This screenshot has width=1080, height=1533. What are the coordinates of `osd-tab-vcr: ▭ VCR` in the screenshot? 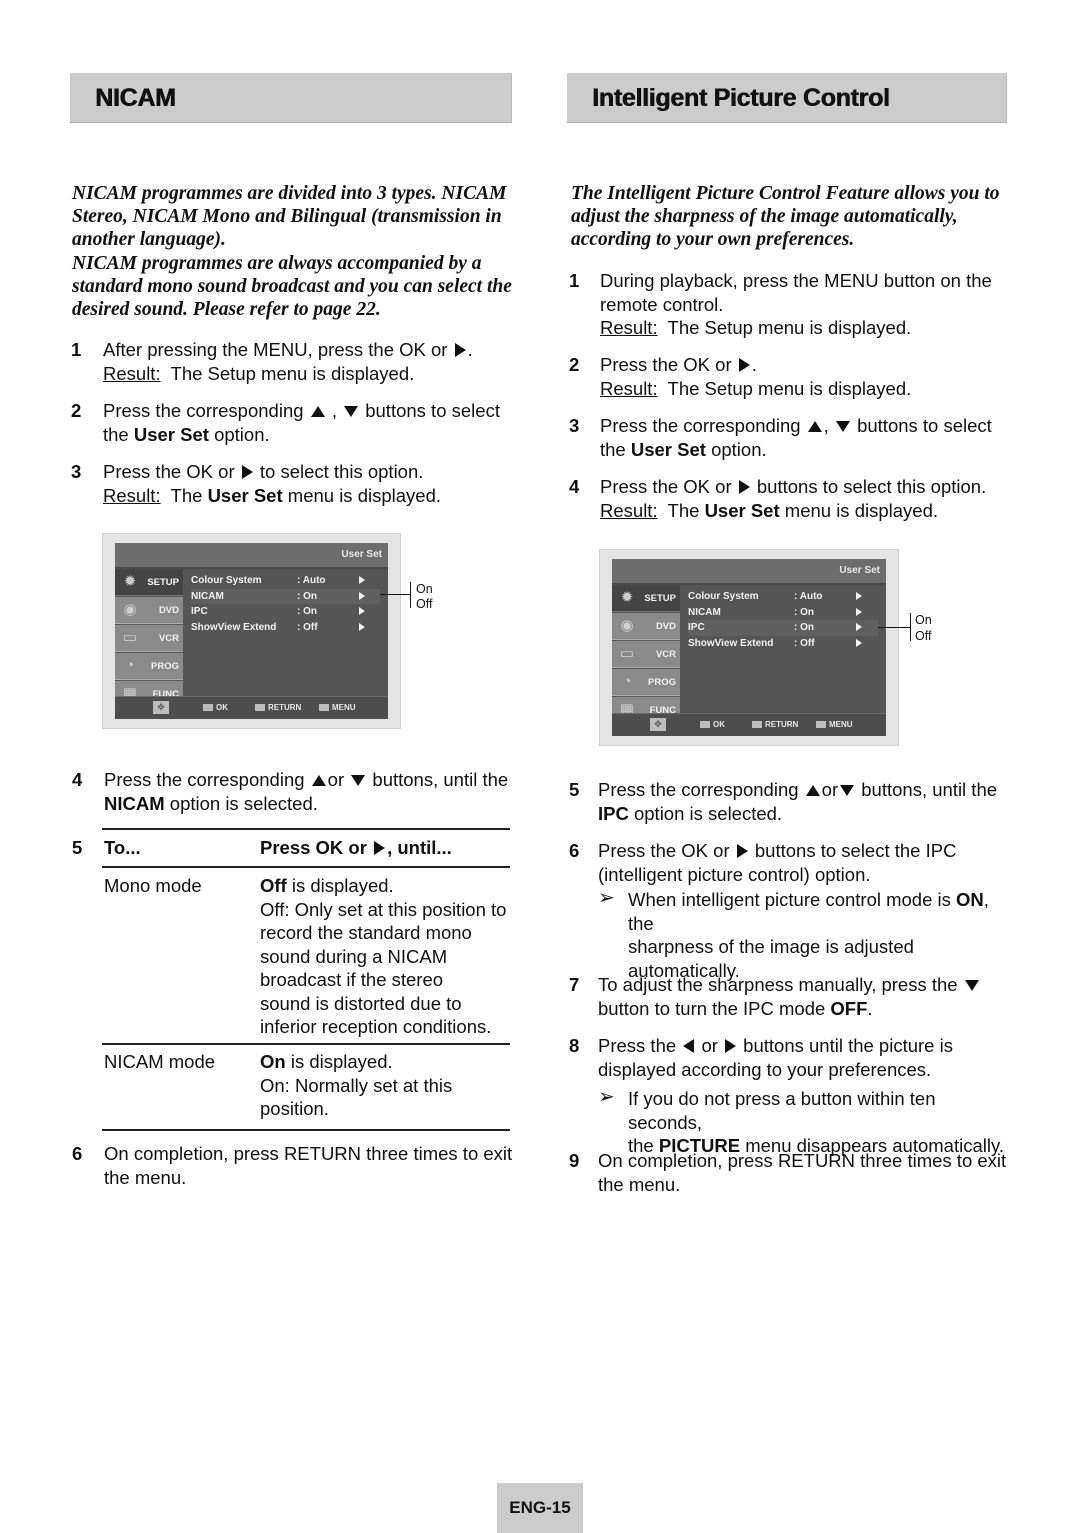 It's located at (646, 654).